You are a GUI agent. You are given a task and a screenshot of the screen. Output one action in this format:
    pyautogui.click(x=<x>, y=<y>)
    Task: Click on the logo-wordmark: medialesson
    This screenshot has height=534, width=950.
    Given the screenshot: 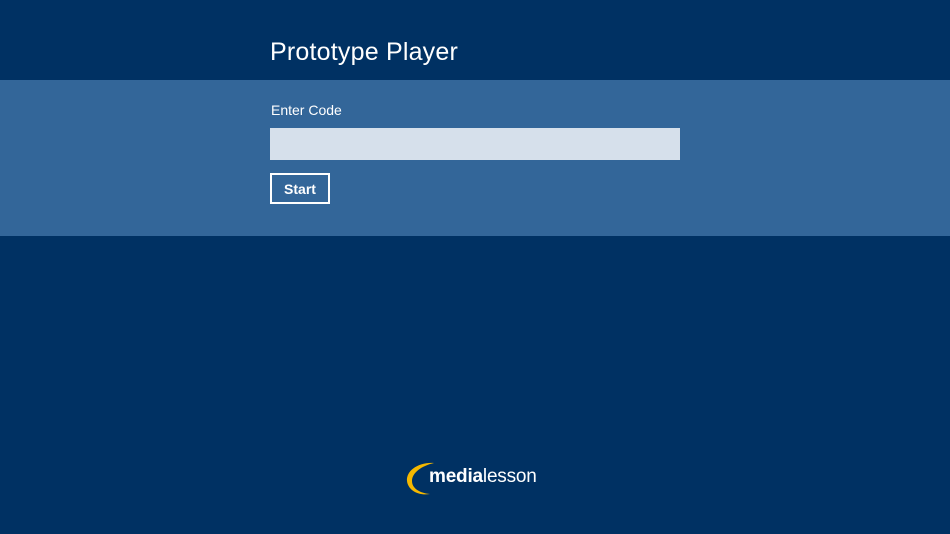 What is the action you would take?
    pyautogui.click(x=483, y=477)
    